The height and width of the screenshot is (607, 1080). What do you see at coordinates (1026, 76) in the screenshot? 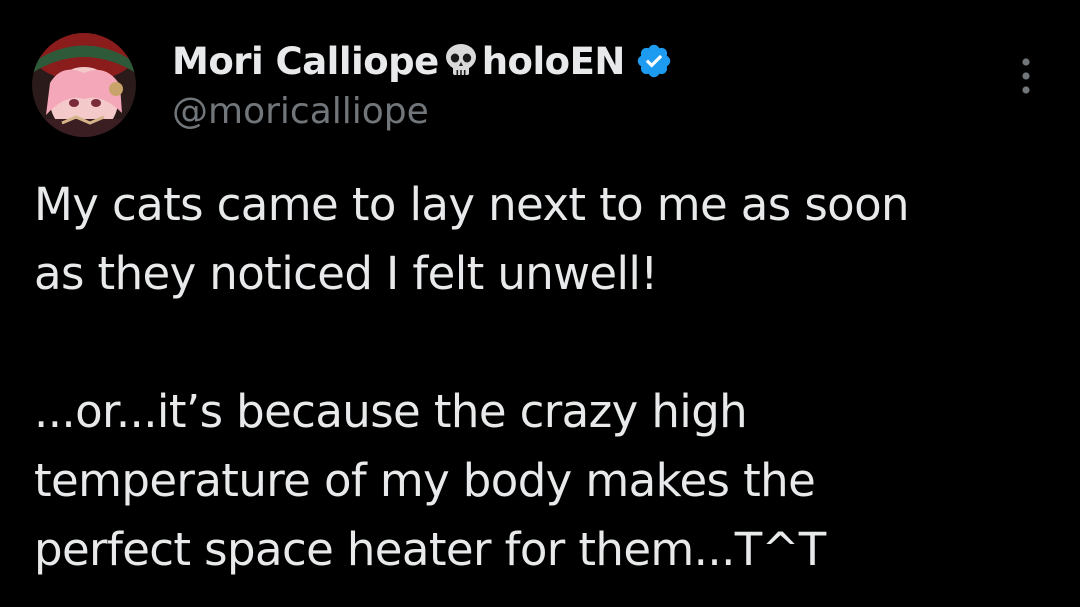
I see `more-vertical-icon` at bounding box center [1026, 76].